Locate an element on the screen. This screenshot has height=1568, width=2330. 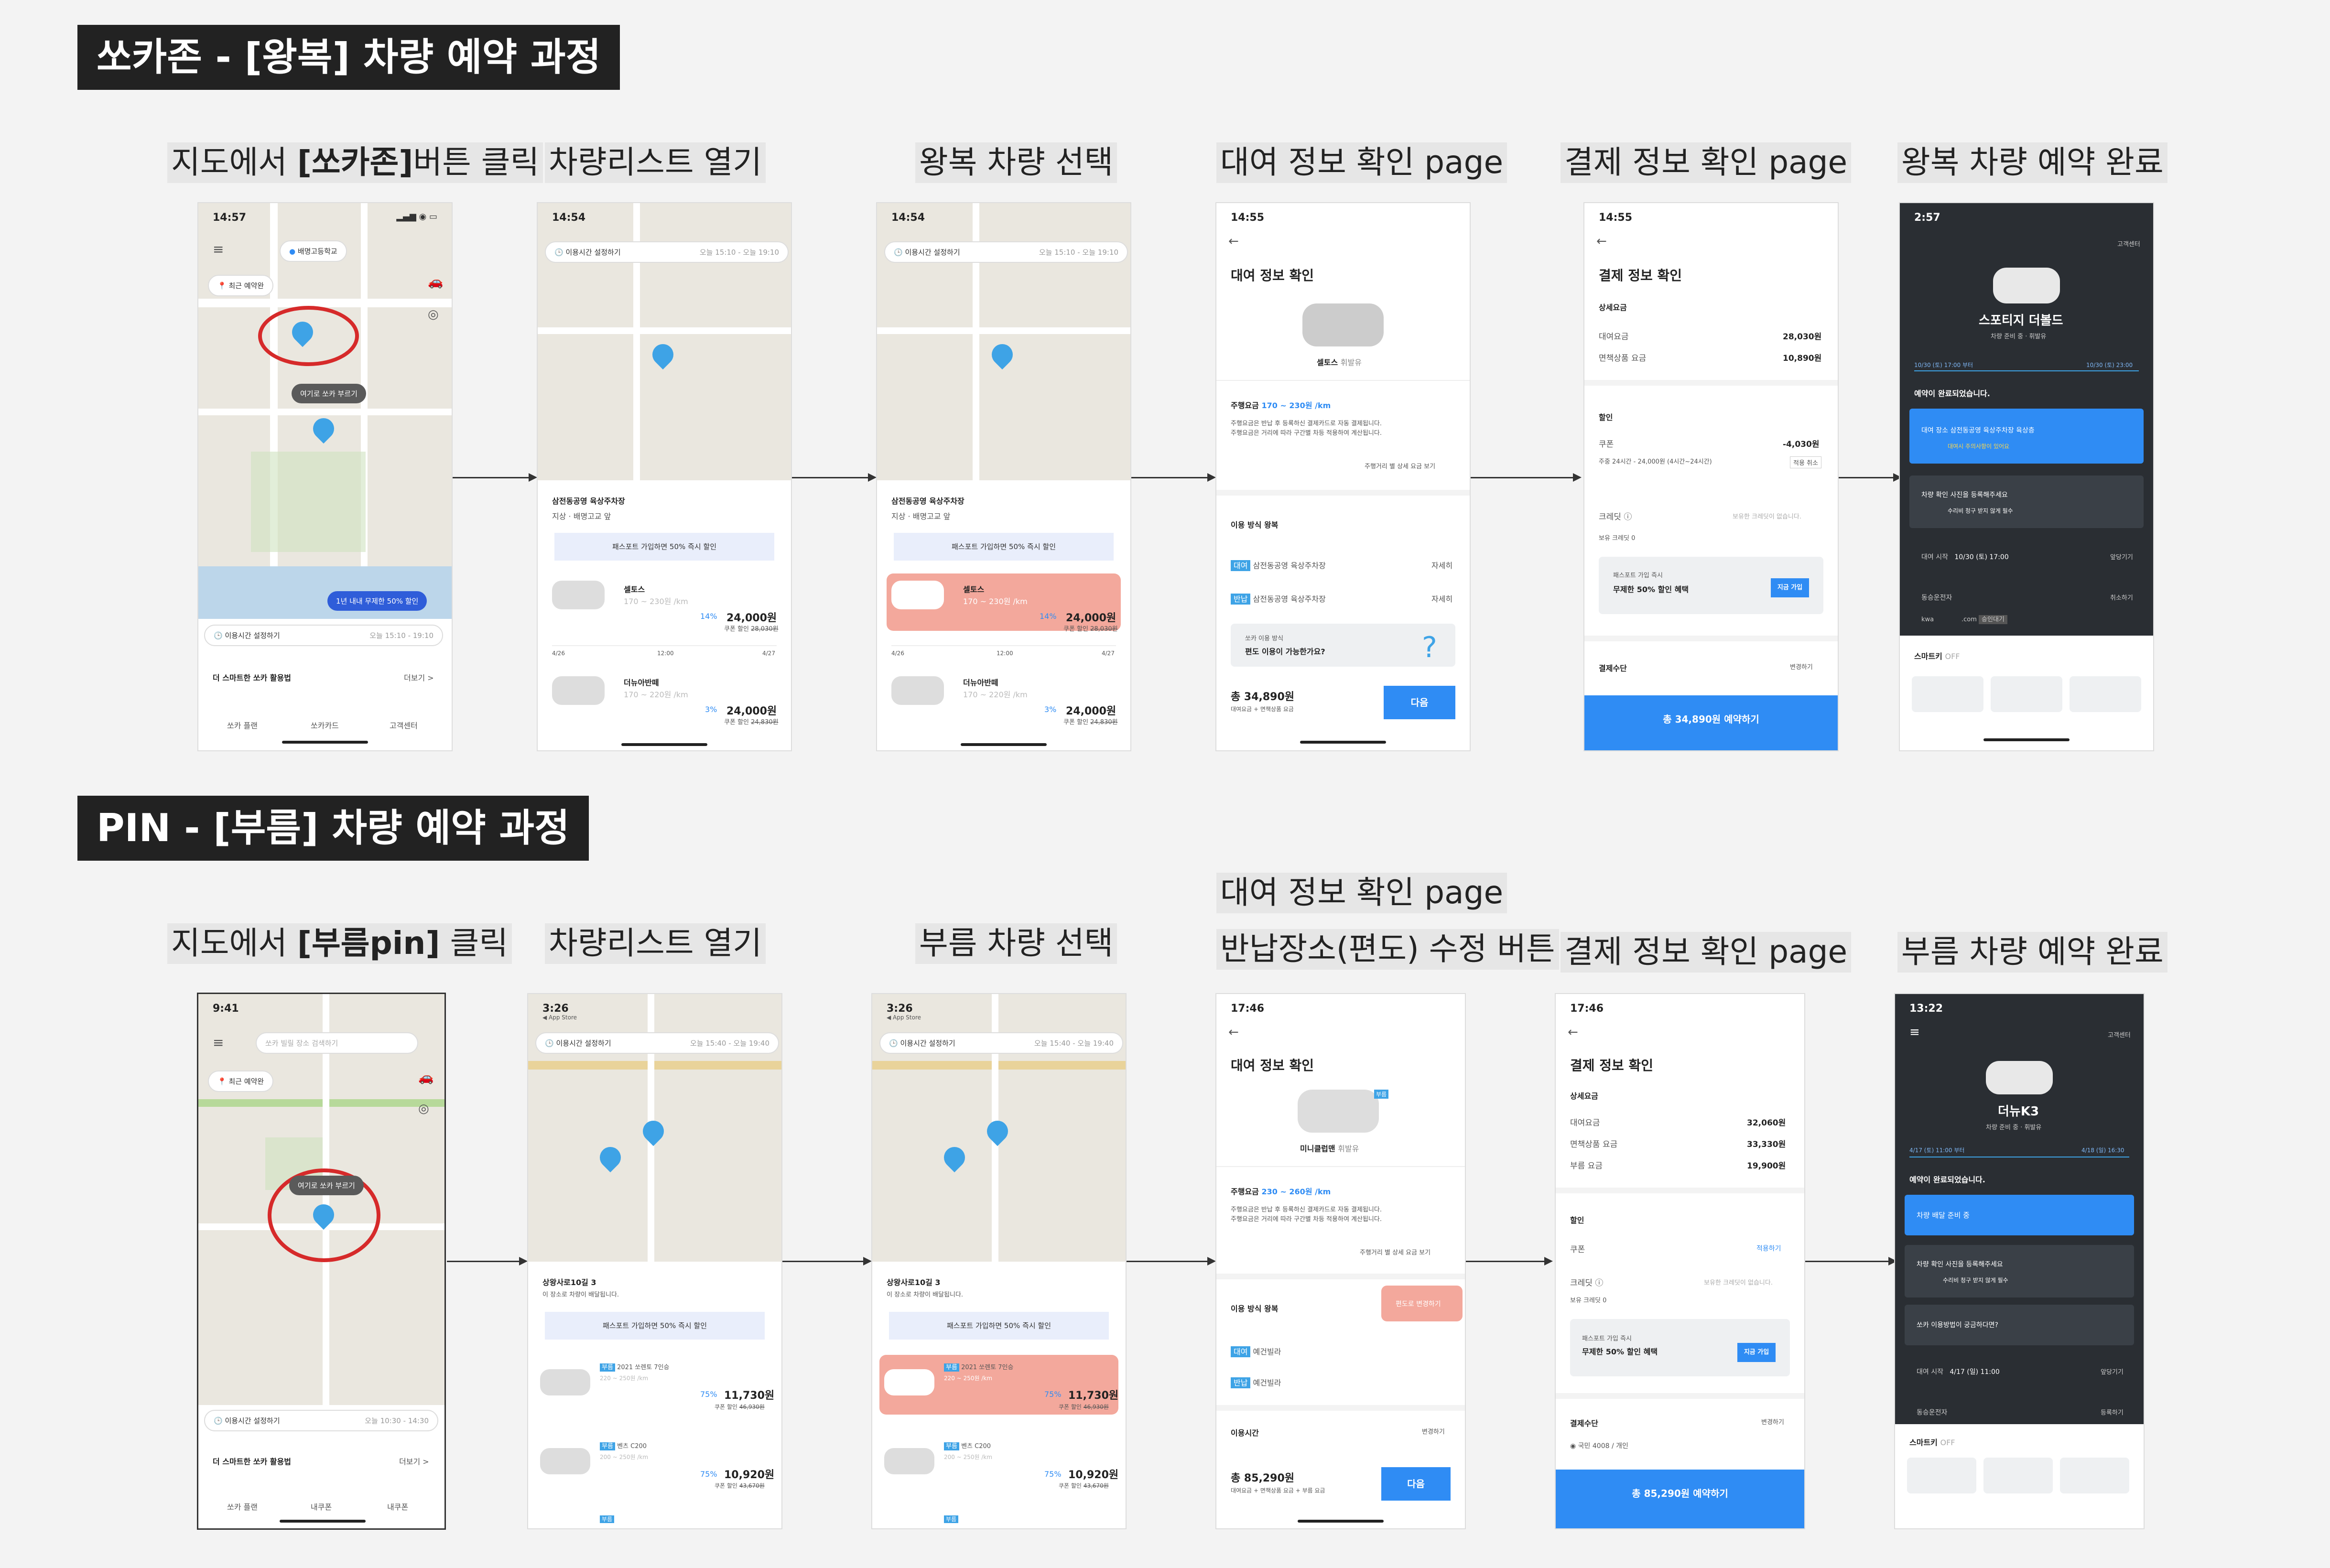
rent-location-card is located at coordinates (2026, 436).